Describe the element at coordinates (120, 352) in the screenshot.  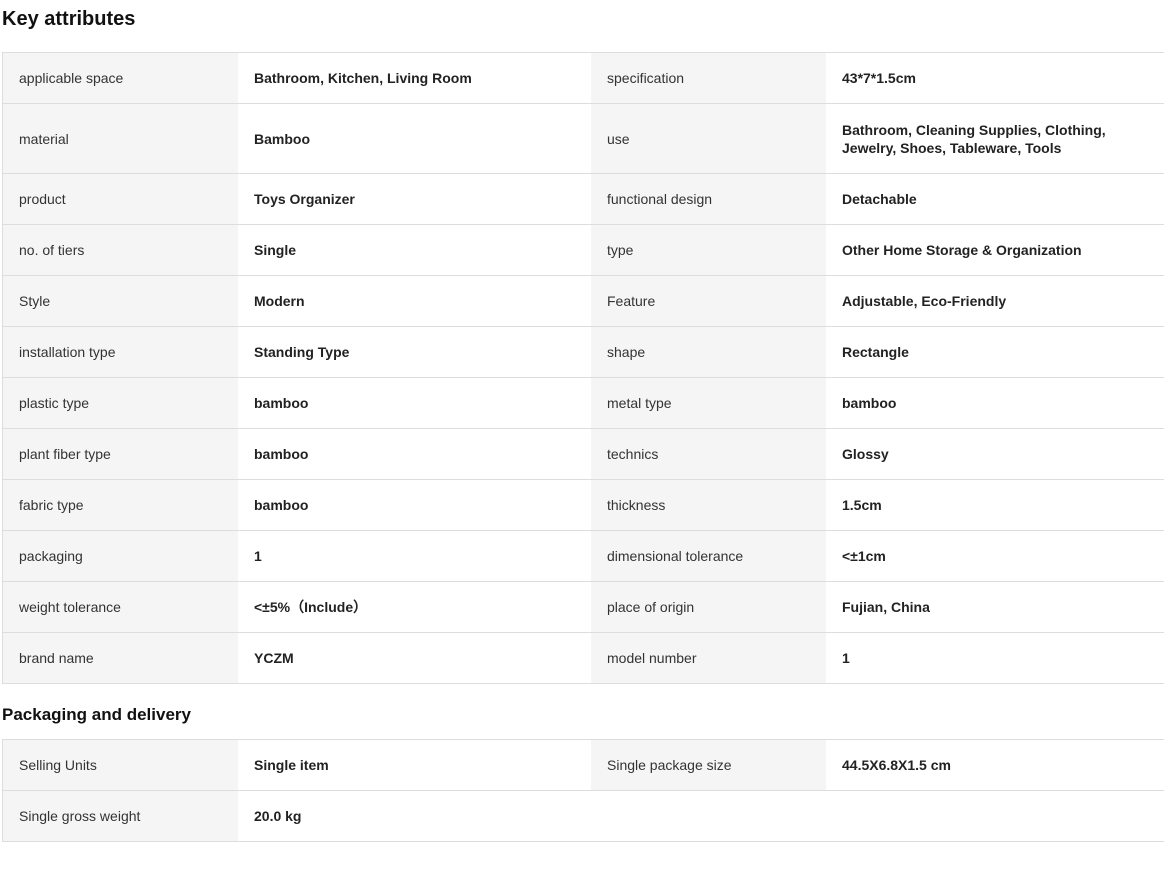
I see `attribute-label: installation type` at that location.